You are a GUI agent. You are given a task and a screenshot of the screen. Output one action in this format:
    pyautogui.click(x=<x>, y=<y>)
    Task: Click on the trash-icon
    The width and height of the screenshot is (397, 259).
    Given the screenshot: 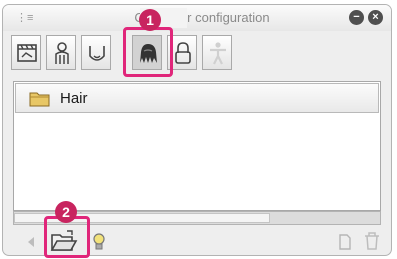 What is the action you would take?
    pyautogui.click(x=372, y=241)
    